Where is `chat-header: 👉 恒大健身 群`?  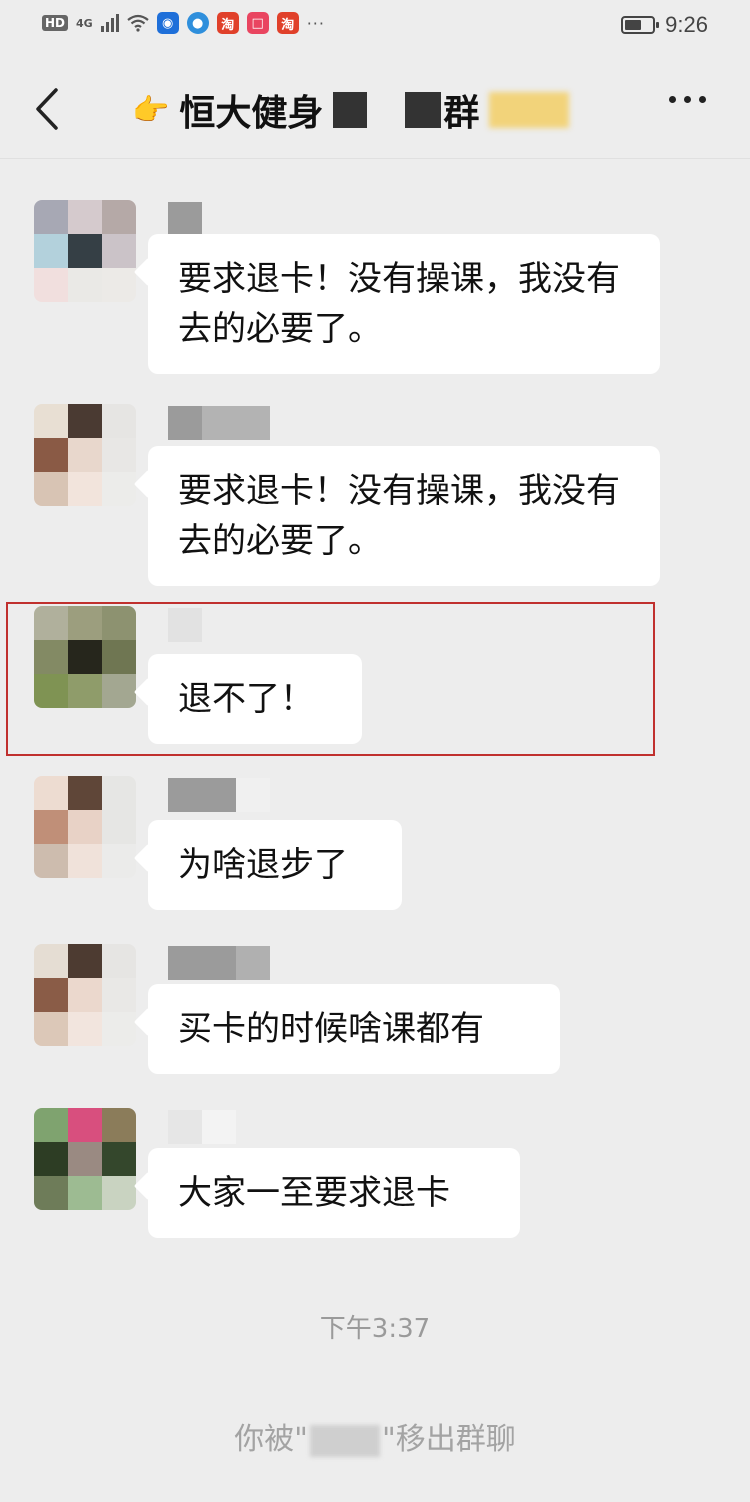 chat-header: 👉 恒大健身 群 is located at coordinates (375, 110).